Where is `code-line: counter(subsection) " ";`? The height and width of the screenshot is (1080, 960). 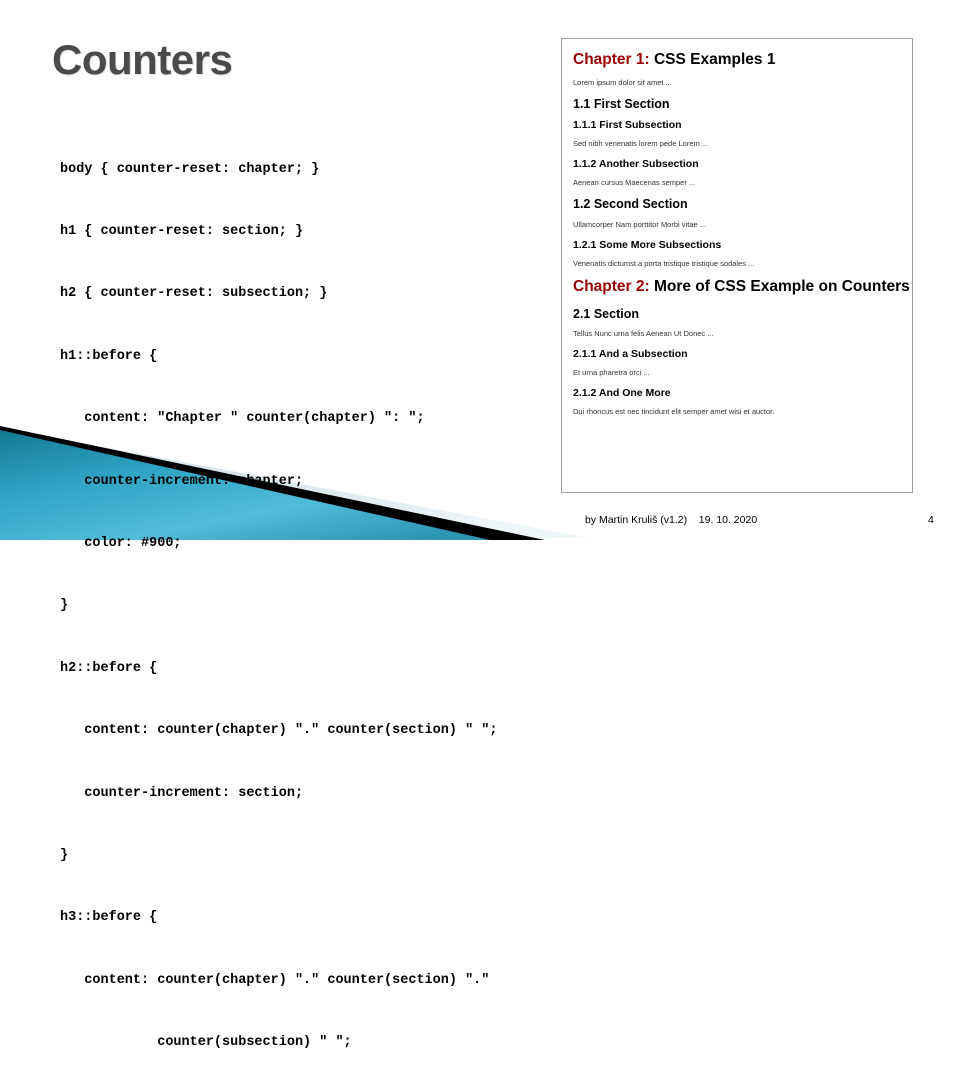
code-line: counter(subsection) " "; is located at coordinates (206, 1043).